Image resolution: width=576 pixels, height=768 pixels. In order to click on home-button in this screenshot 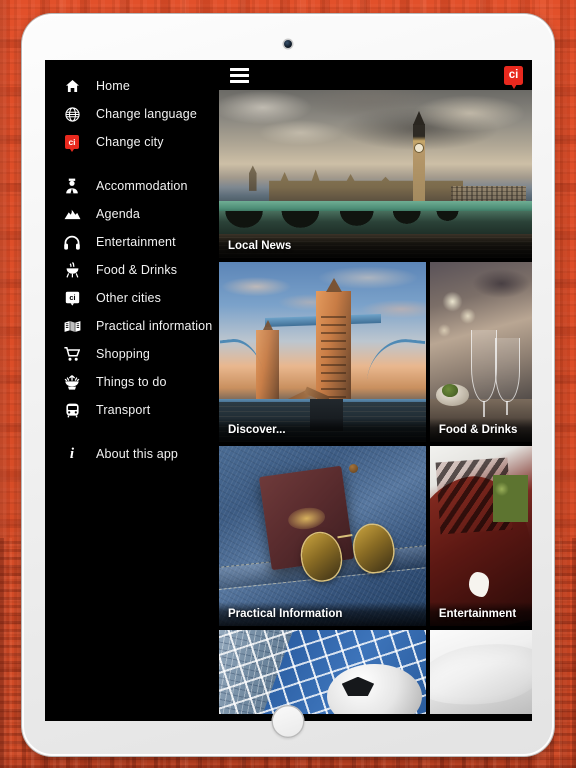, I will do `click(288, 721)`.